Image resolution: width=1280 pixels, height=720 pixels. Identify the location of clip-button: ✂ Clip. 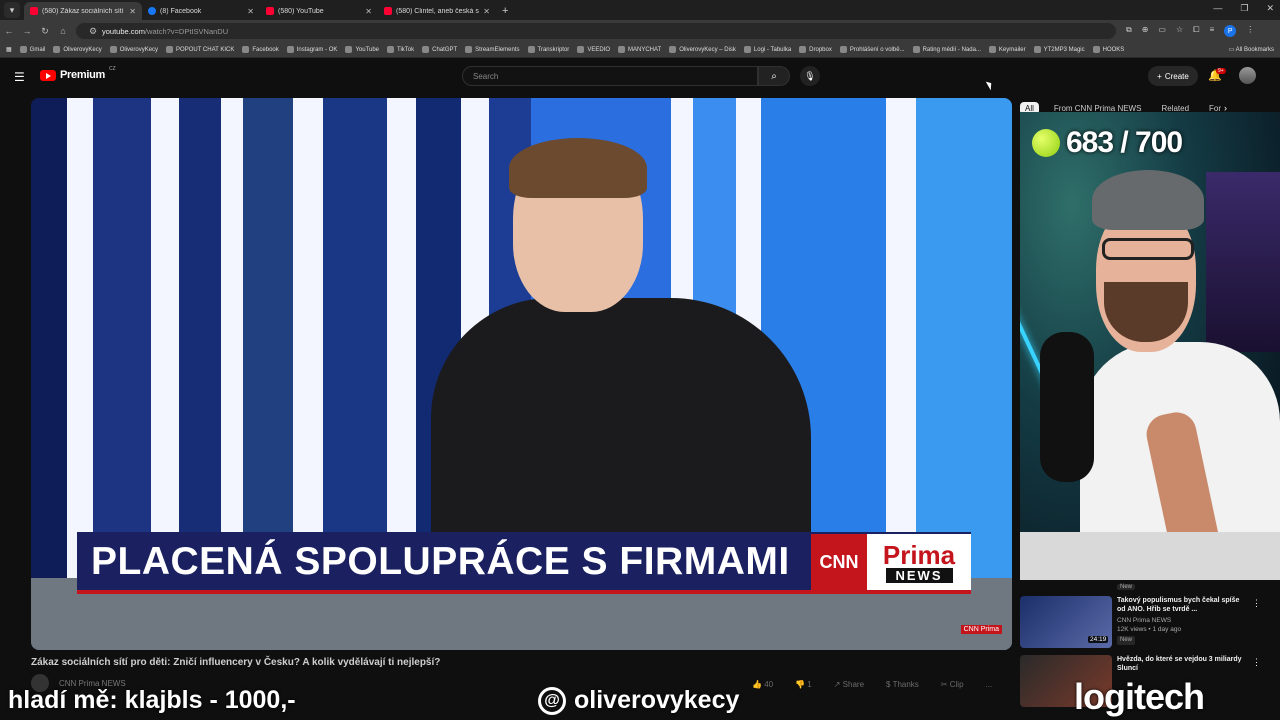
(952, 684).